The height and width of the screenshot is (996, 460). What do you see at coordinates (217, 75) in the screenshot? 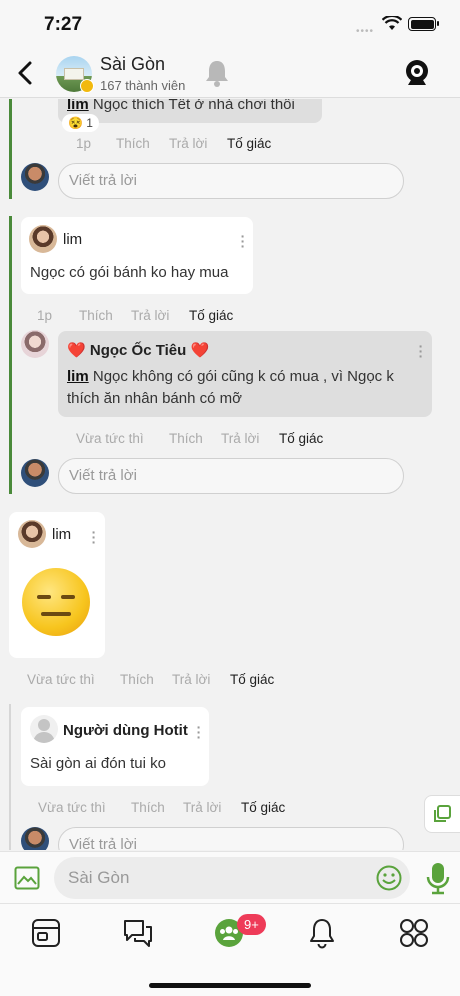
I see `notification-bell-icon` at bounding box center [217, 75].